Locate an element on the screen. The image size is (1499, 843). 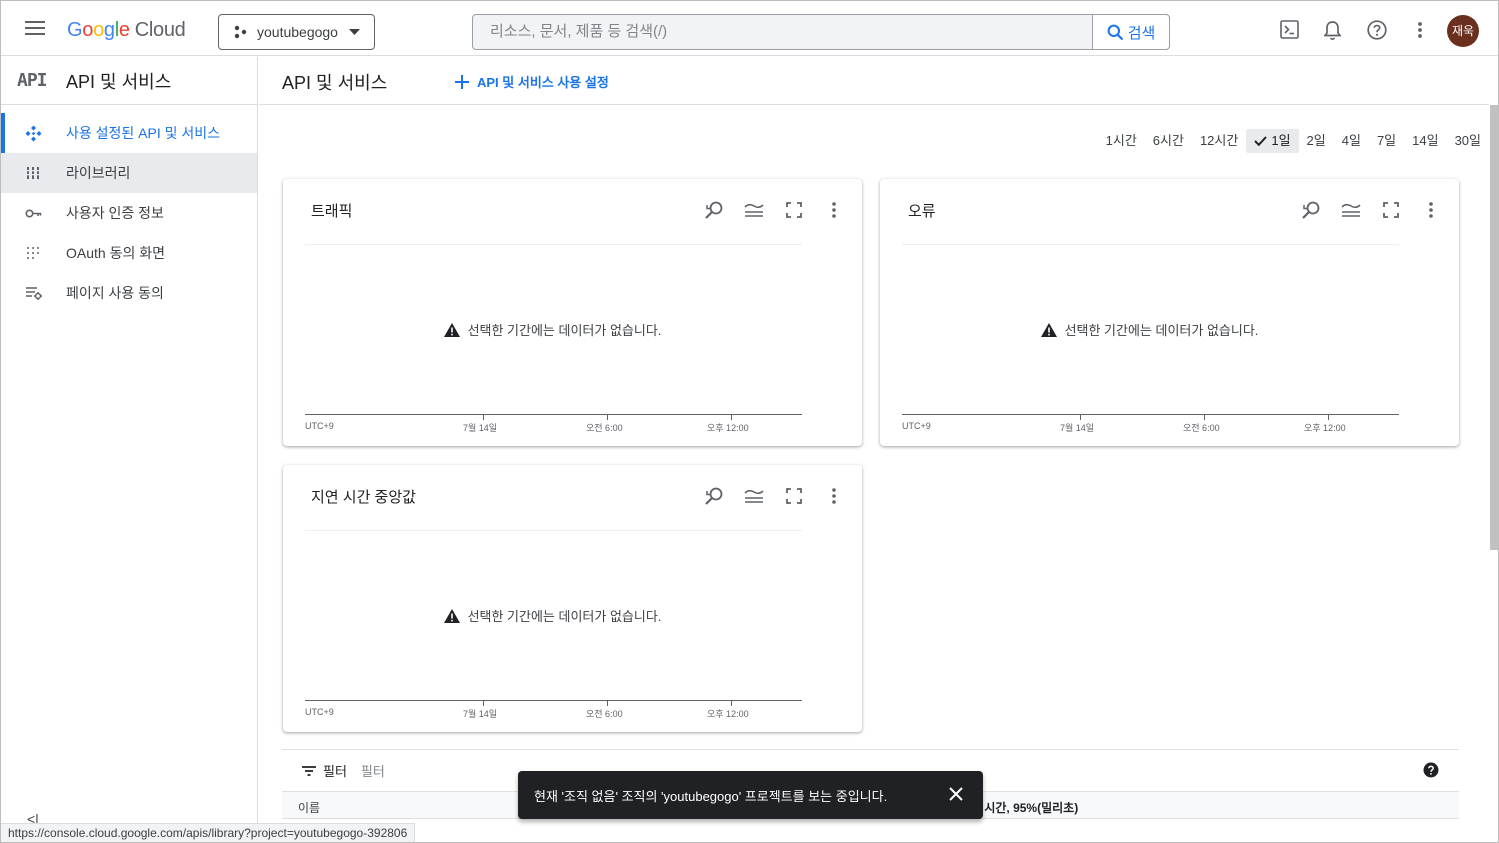
avatar: 재욱 is located at coordinates (1463, 31).